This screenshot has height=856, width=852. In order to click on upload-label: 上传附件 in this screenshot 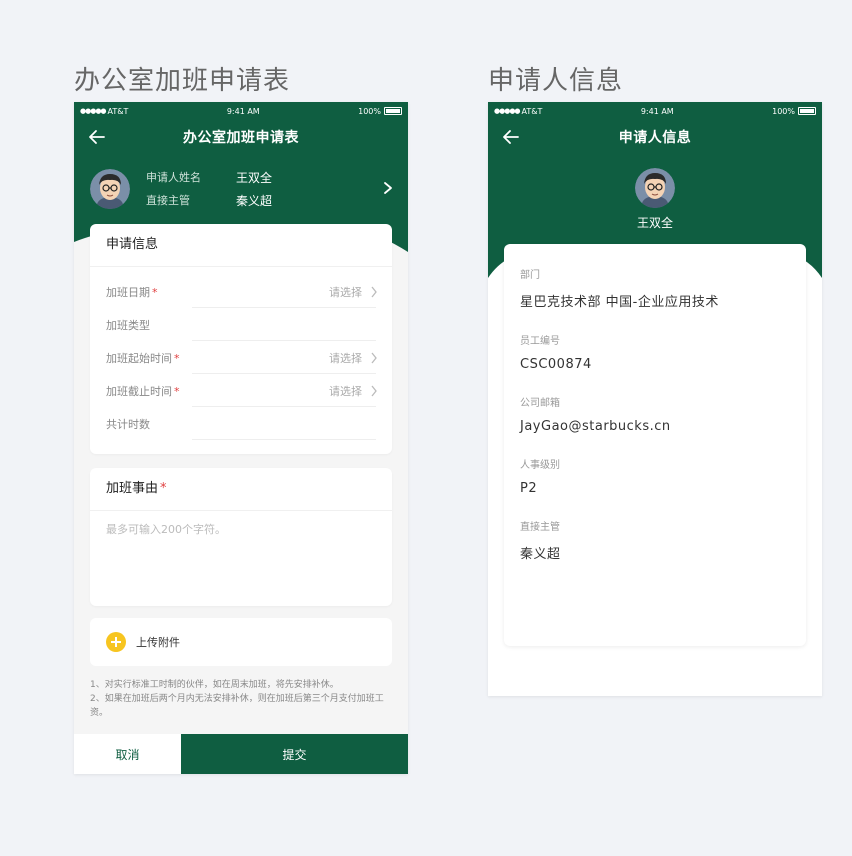, I will do `click(158, 642)`.